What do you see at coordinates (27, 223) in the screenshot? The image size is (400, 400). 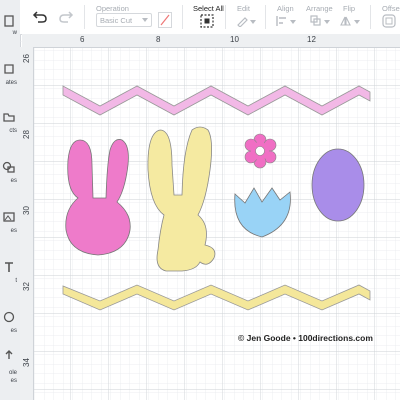 I see `vertical-ruler: 26 28 30 32 34` at bounding box center [27, 223].